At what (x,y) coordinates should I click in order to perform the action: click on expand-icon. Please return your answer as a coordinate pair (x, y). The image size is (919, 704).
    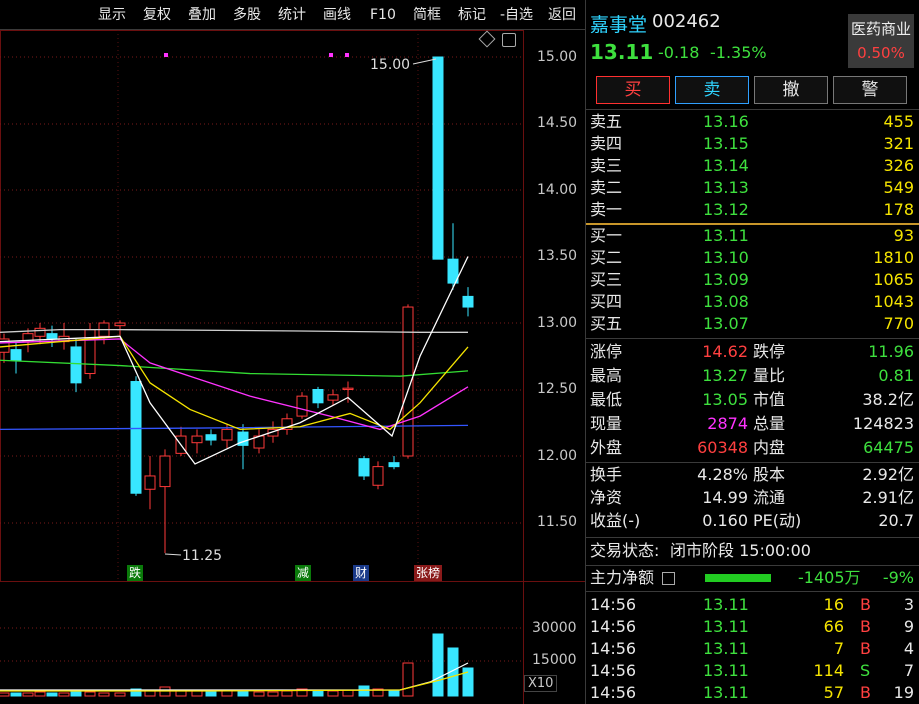
    Looking at the image, I should click on (509, 40).